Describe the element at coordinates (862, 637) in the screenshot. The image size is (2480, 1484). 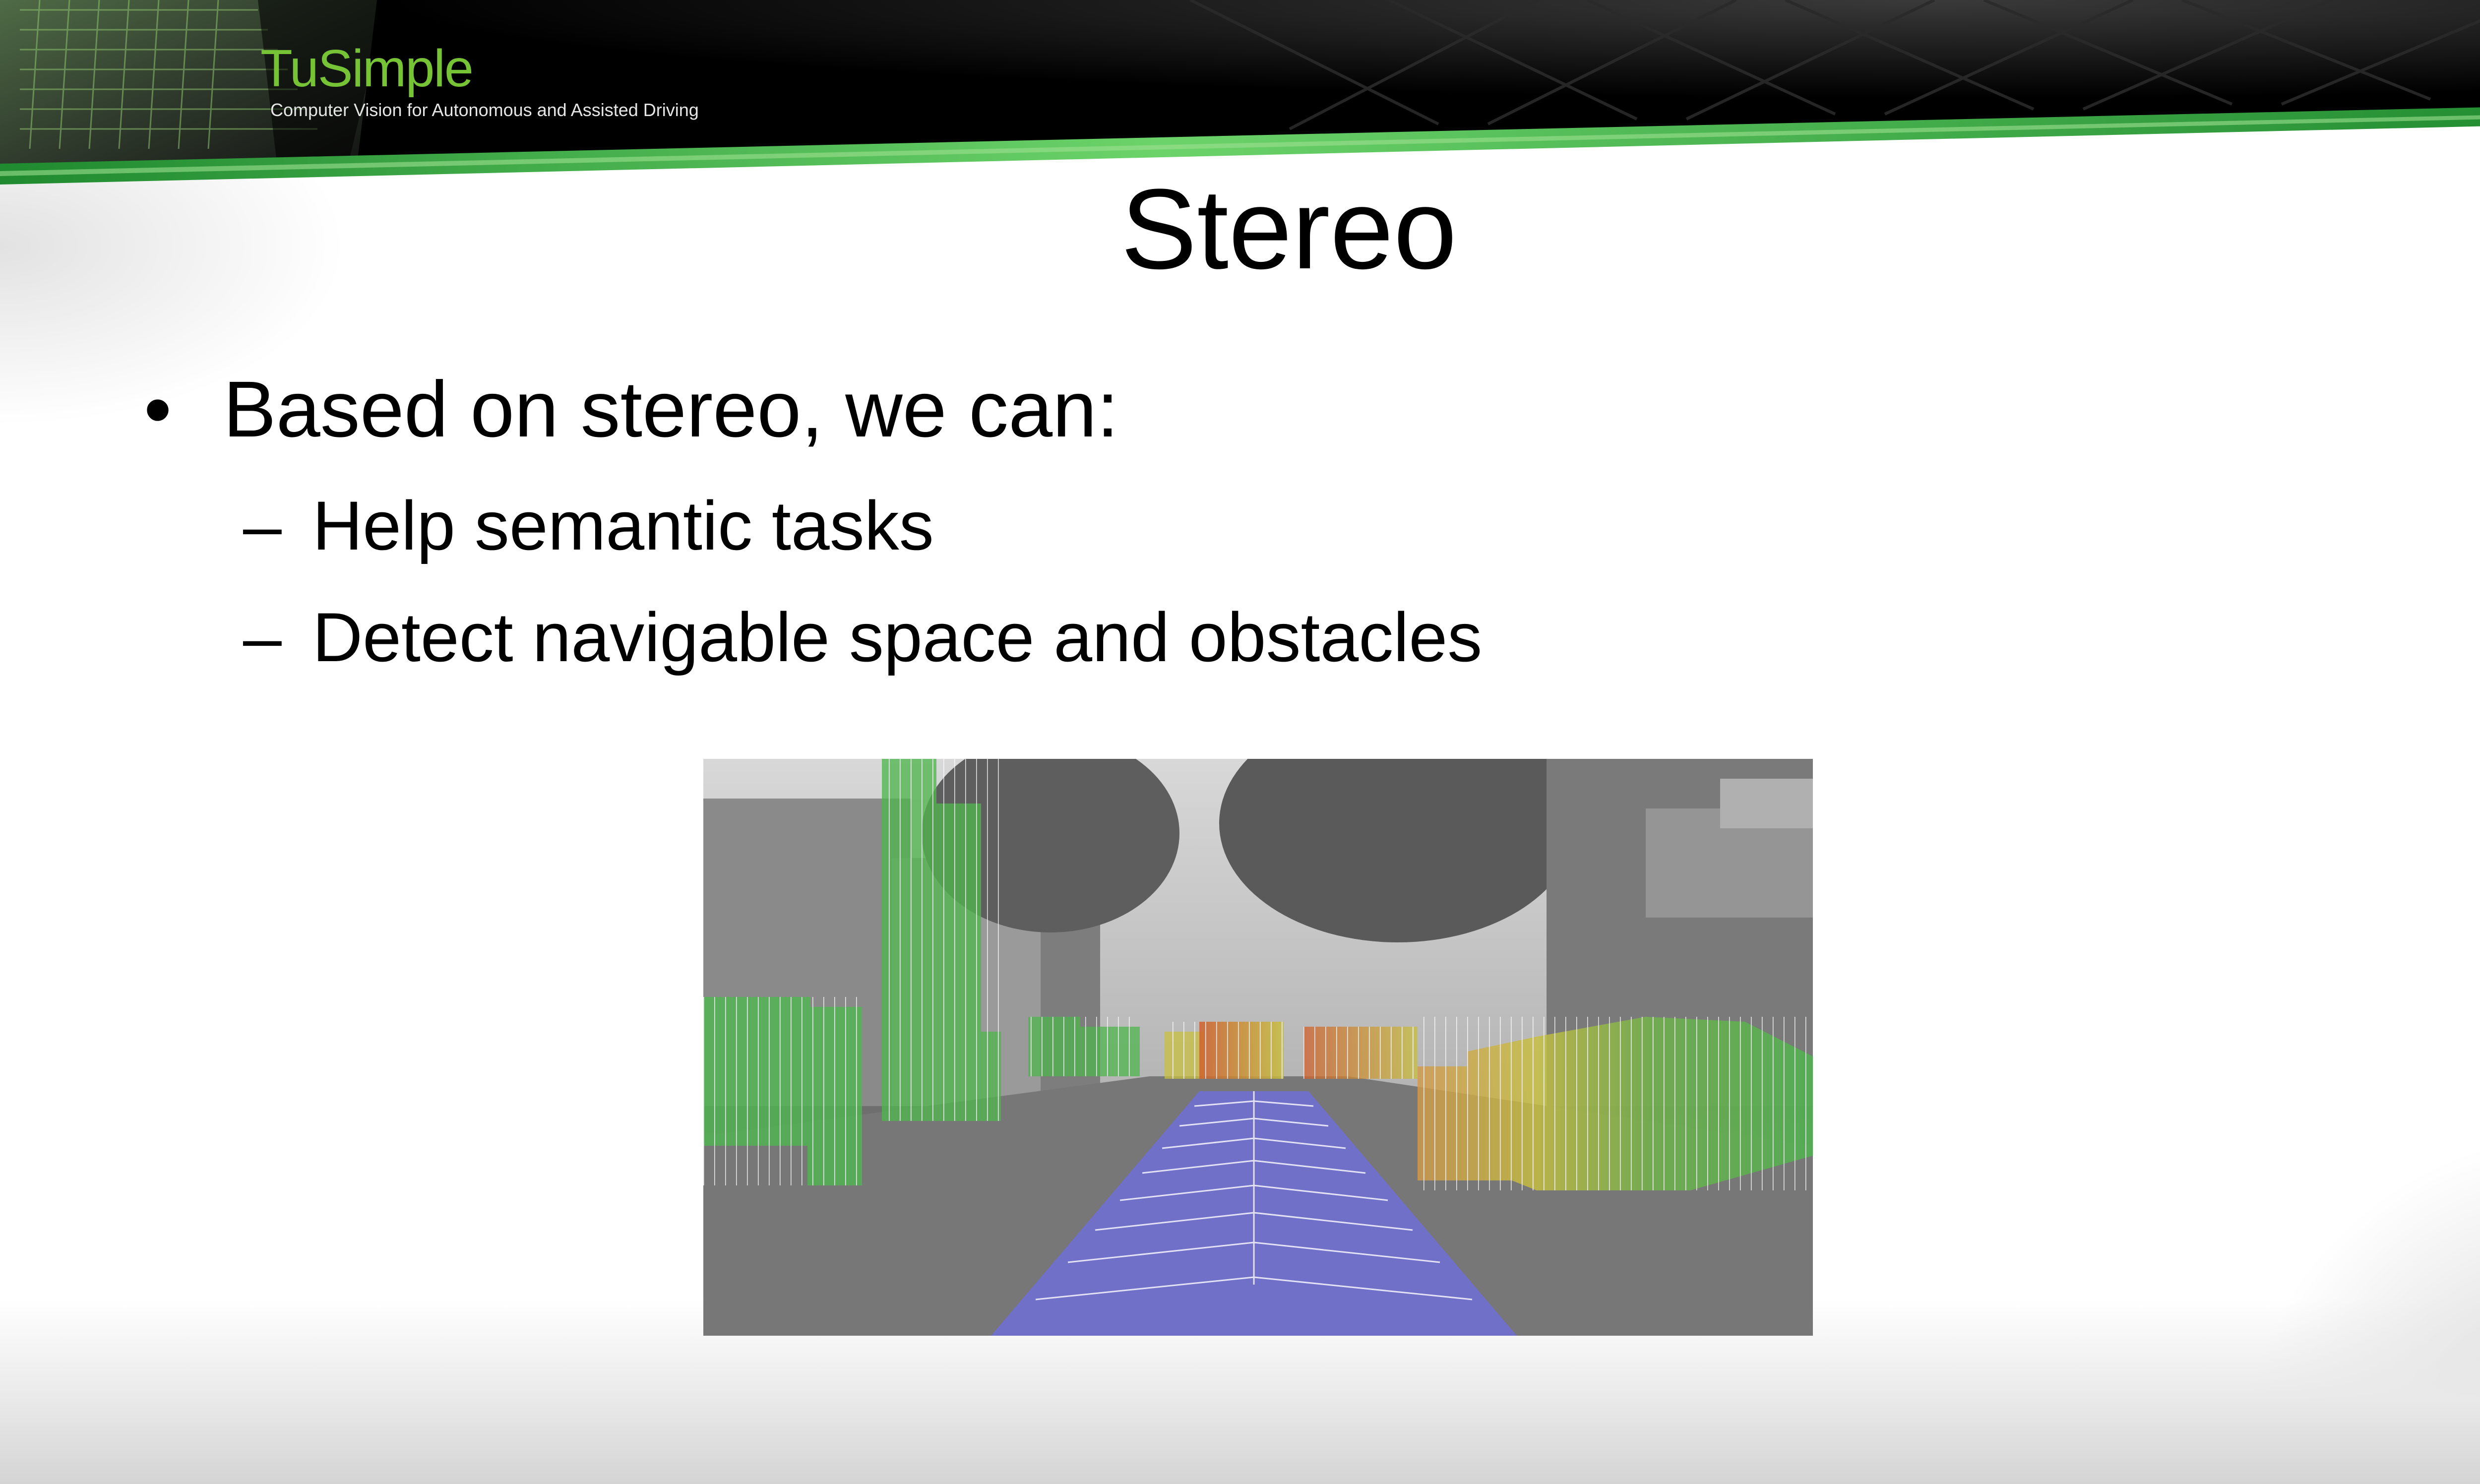
I see `sub-bullet-item: – Detect navigable space and obstacles` at that location.